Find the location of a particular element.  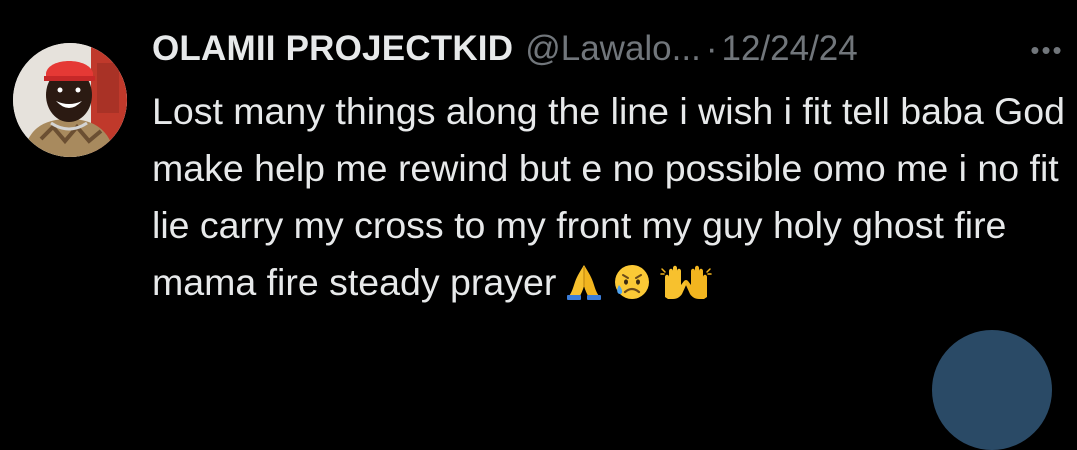

avatar-image is located at coordinates (70, 100).